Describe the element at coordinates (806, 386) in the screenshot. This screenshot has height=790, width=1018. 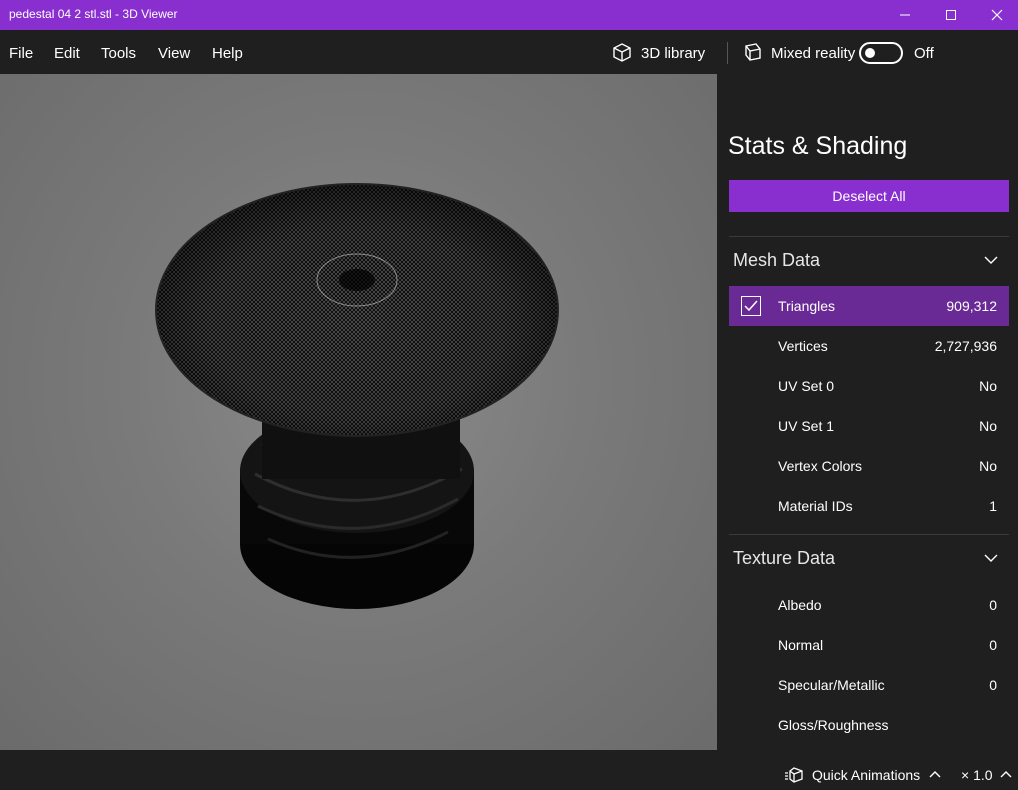
I see `row-label: UV Set 0` at that location.